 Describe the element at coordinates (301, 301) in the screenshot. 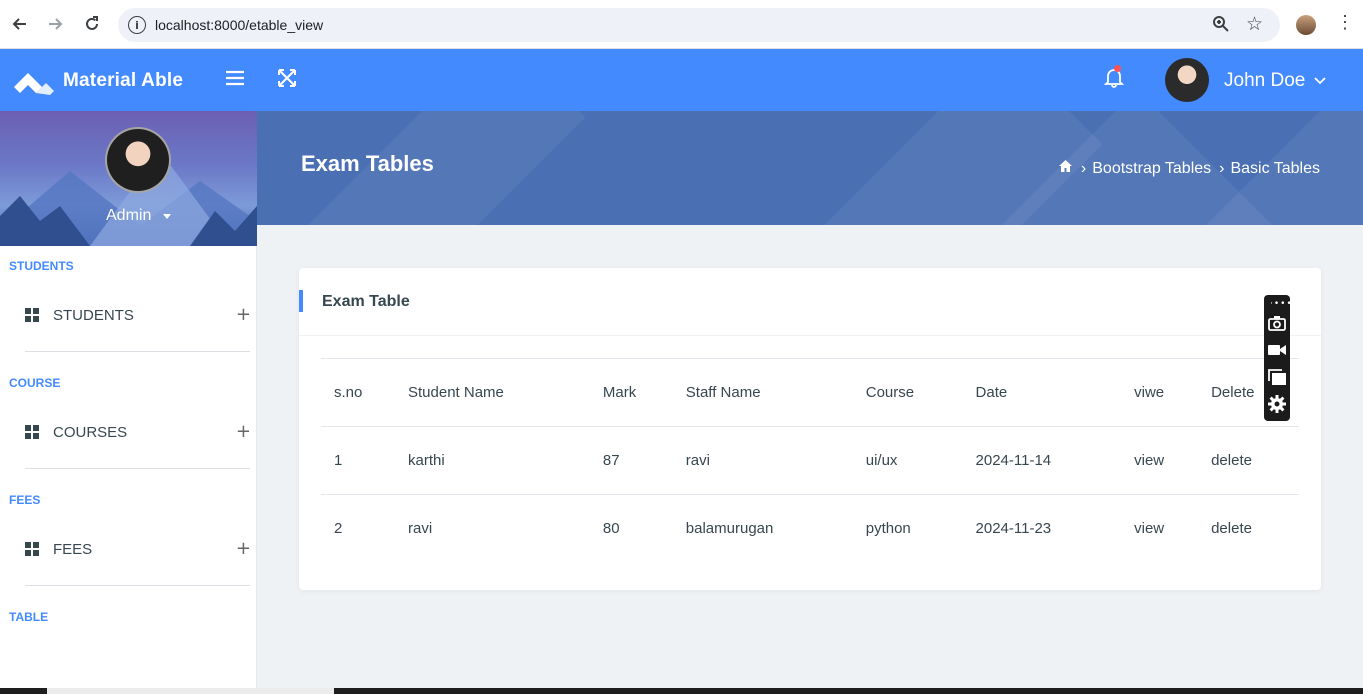

I see `card-accent-bar` at that location.